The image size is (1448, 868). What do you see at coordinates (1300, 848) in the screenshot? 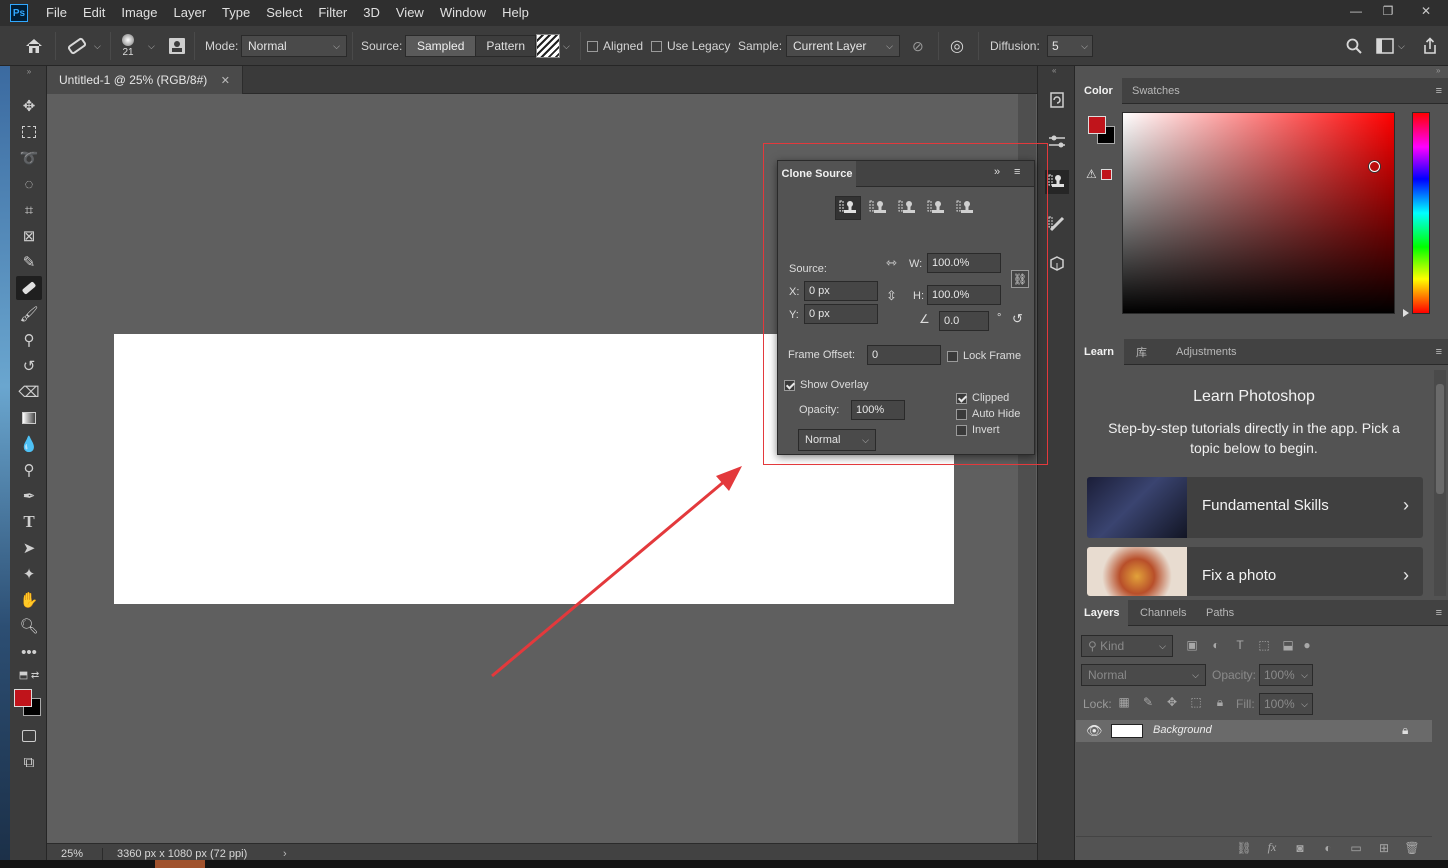
I see `add-mask-icon: ◙` at bounding box center [1300, 848].